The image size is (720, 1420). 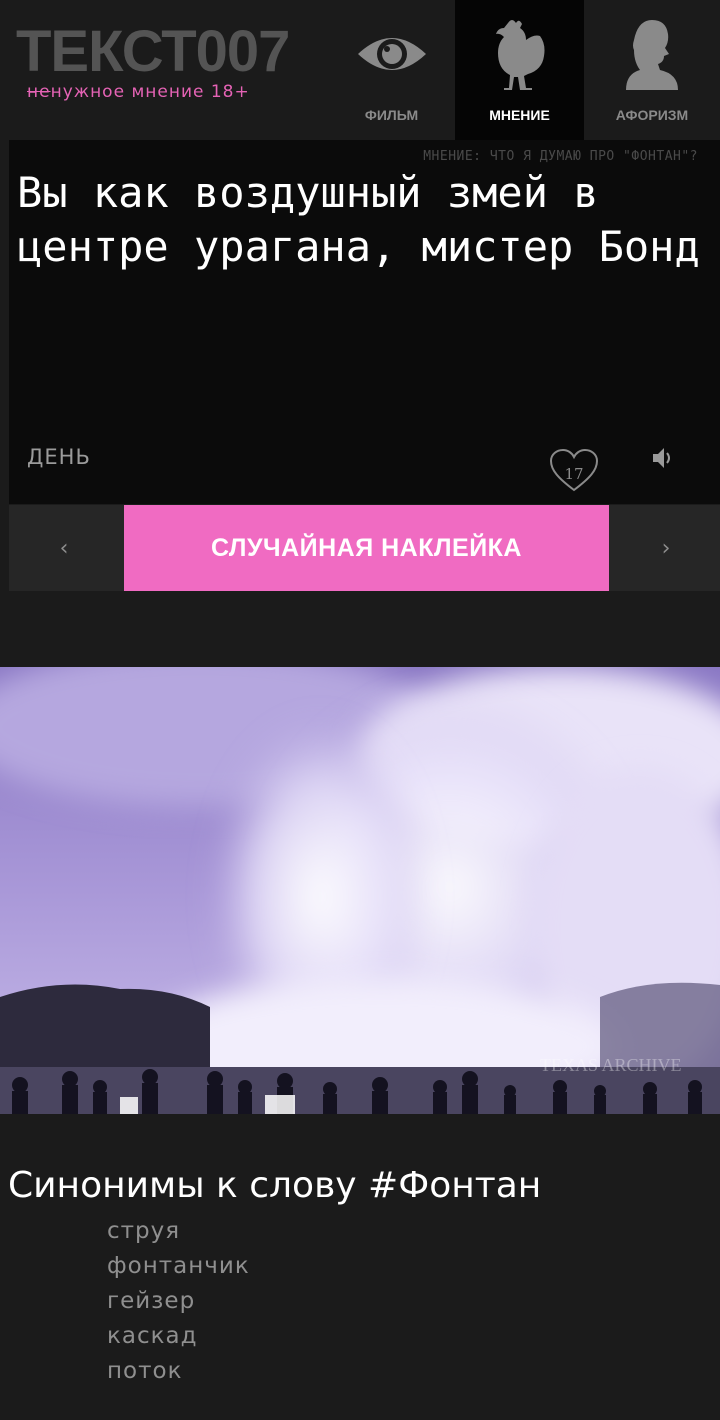 I want to click on nav-tab-film-label: ФИЛЬМ, so click(x=391, y=115).